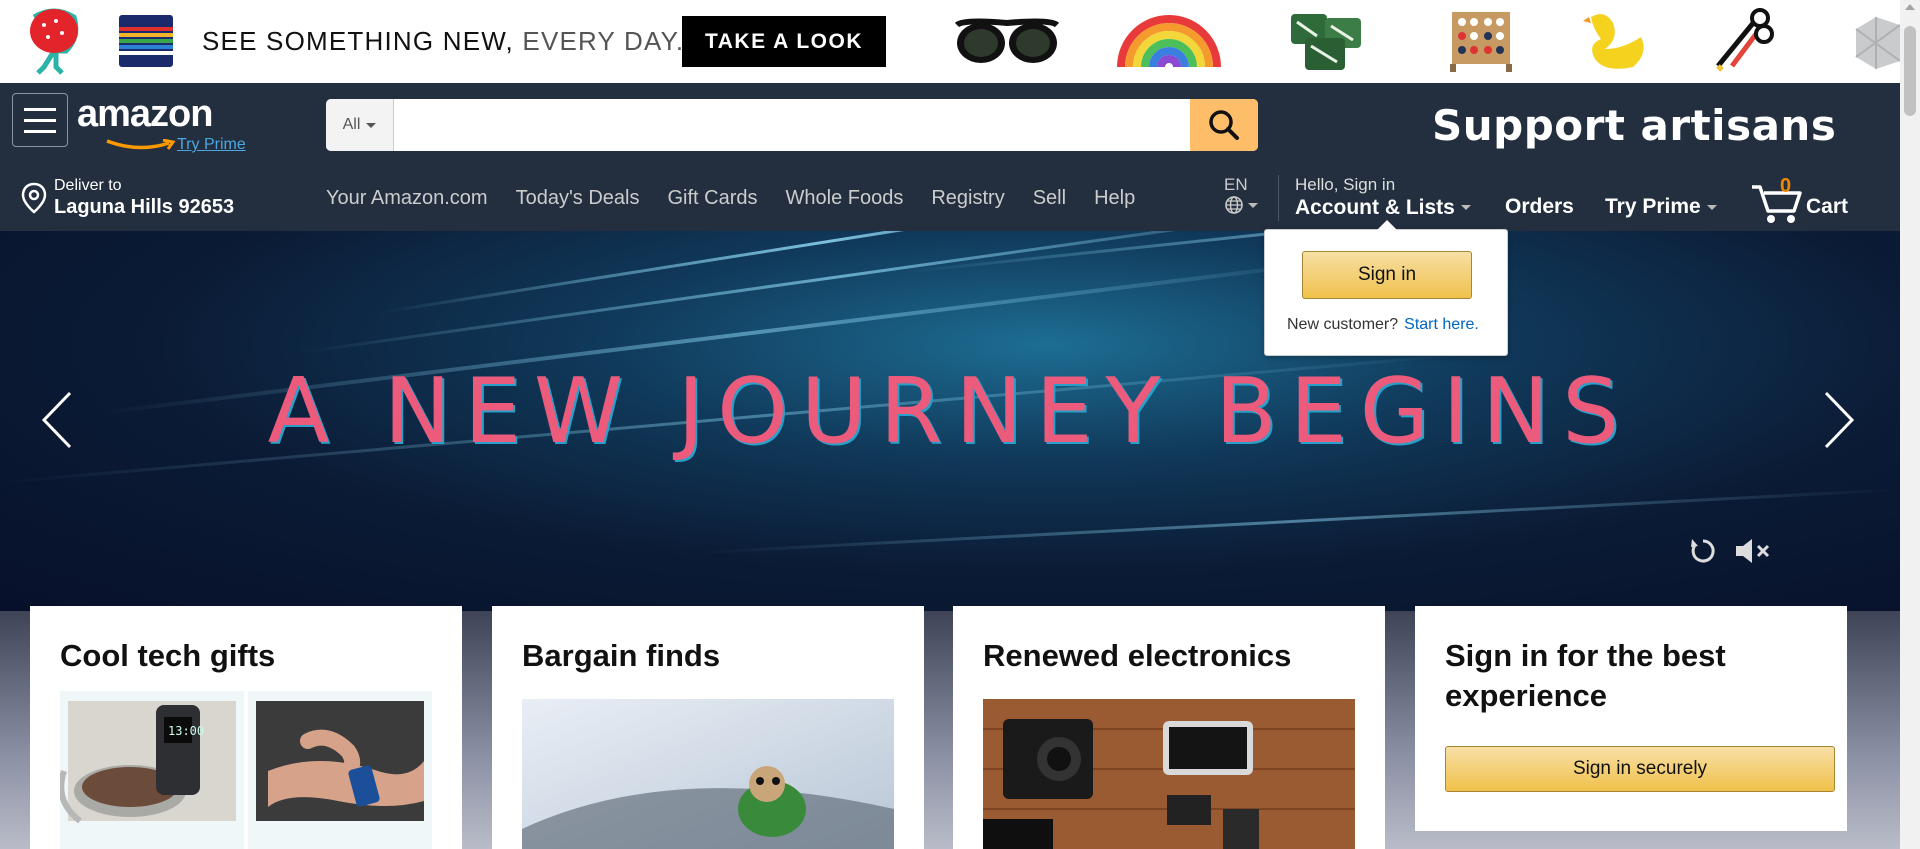 This screenshot has width=1920, height=849. Describe the element at coordinates (1619, 41) in the screenshot. I see `promo-duck-icon` at that location.